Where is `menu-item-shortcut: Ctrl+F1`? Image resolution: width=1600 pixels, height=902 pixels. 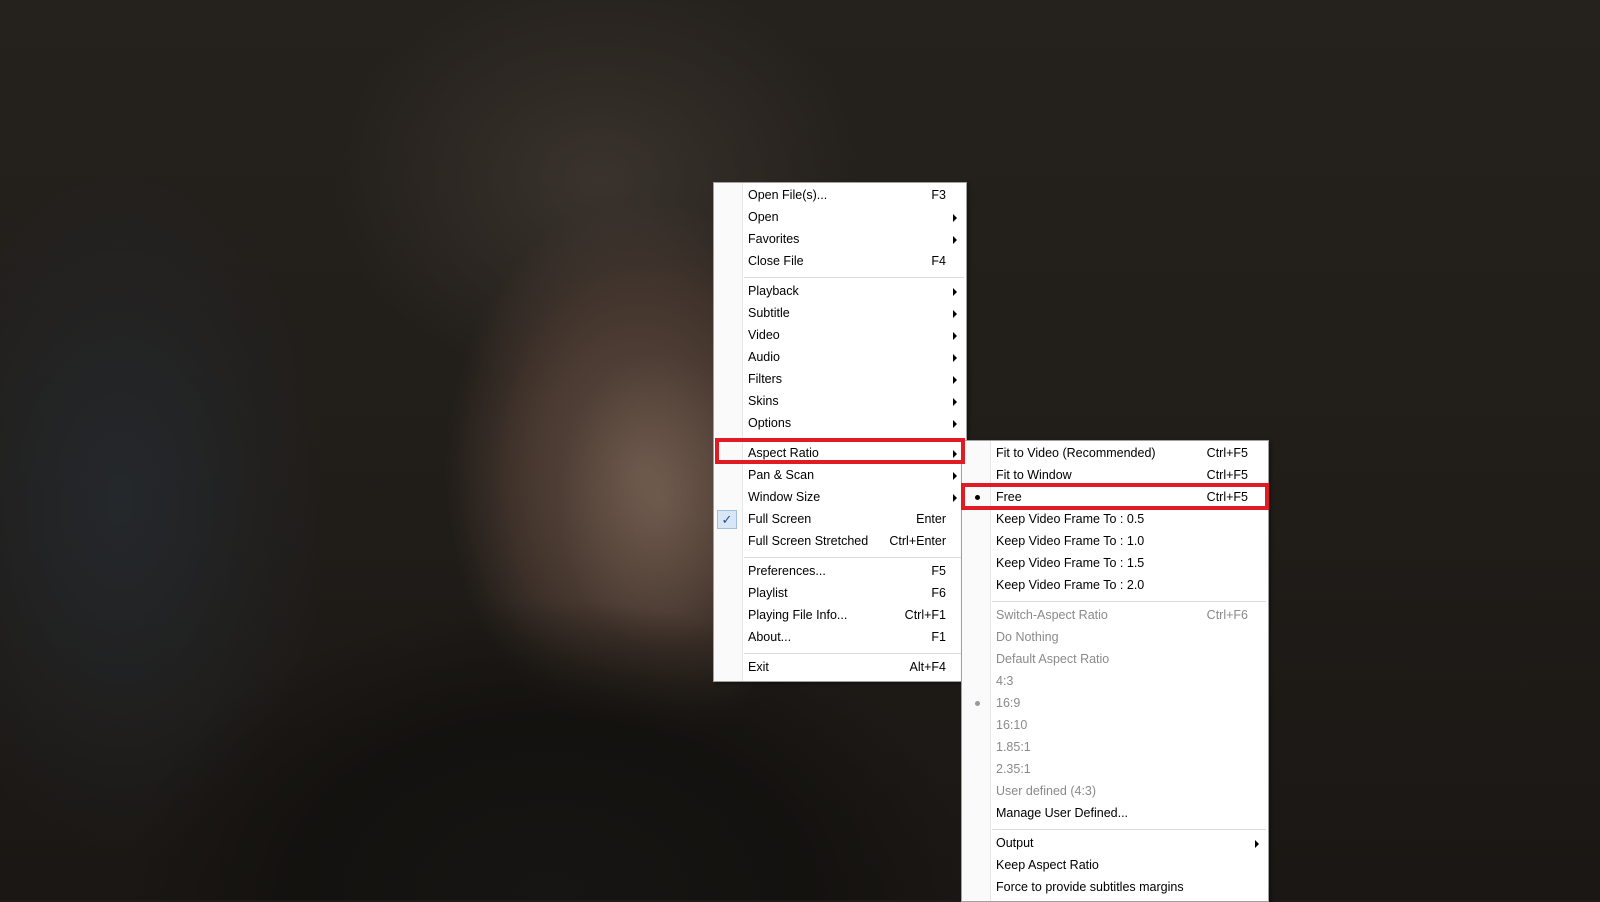
menu-item-shortcut: Ctrl+F1 is located at coordinates (925, 615).